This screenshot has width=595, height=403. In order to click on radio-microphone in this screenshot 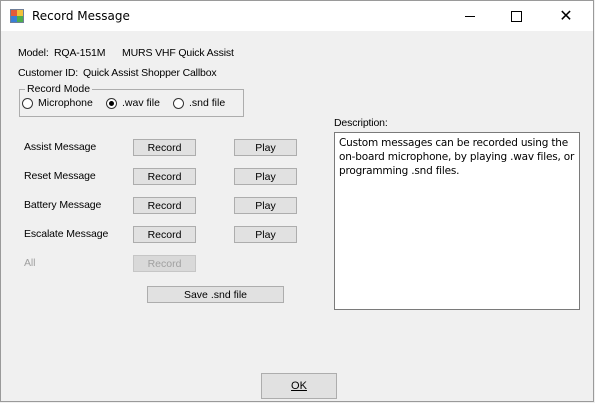, I will do `click(27, 103)`.